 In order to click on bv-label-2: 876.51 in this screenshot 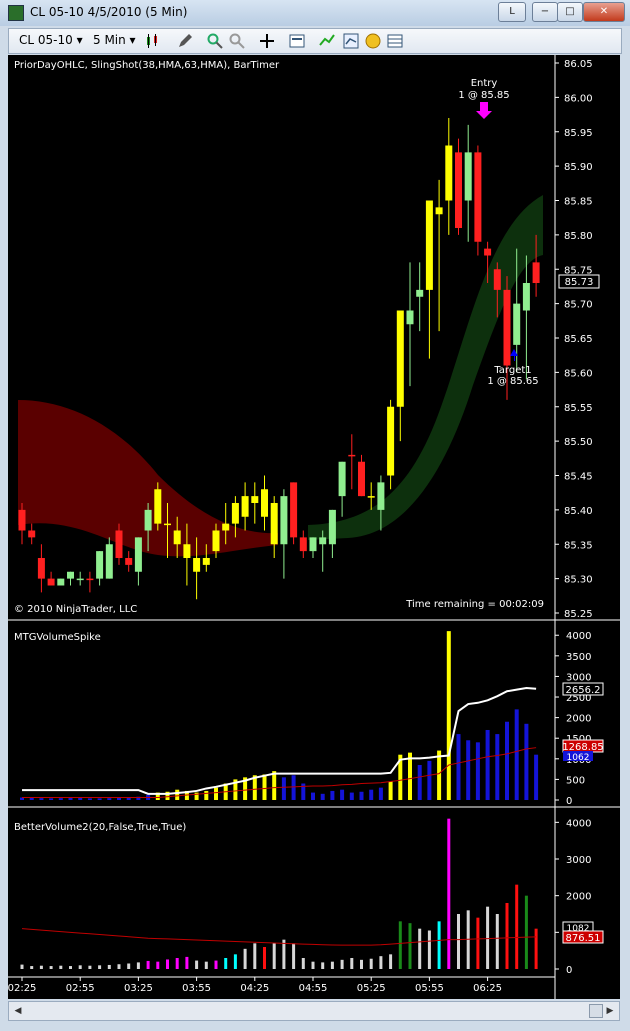, I will do `click(583, 938)`.